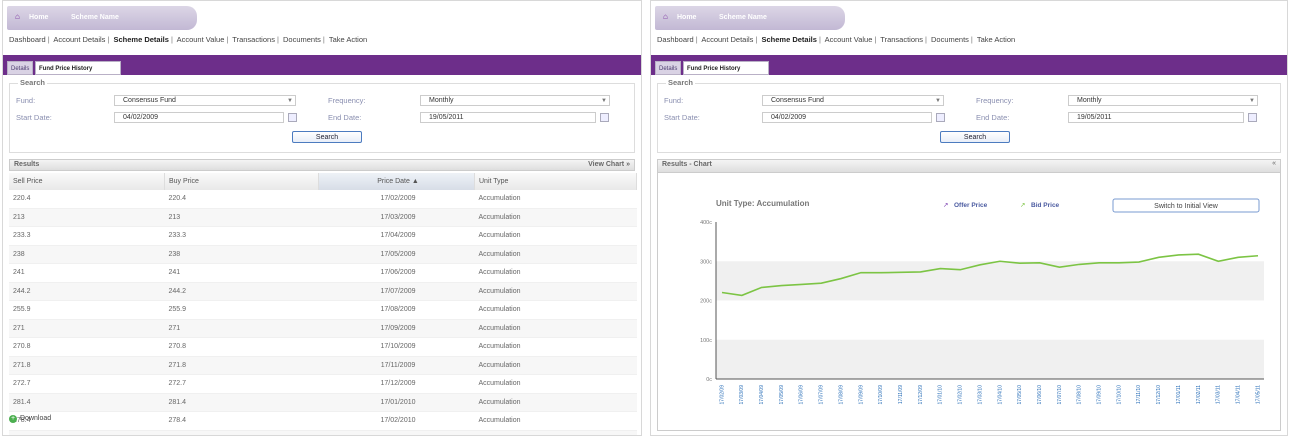 The height and width of the screenshot is (436, 1290). I want to click on sell-price-cell: 233.3, so click(87, 236).